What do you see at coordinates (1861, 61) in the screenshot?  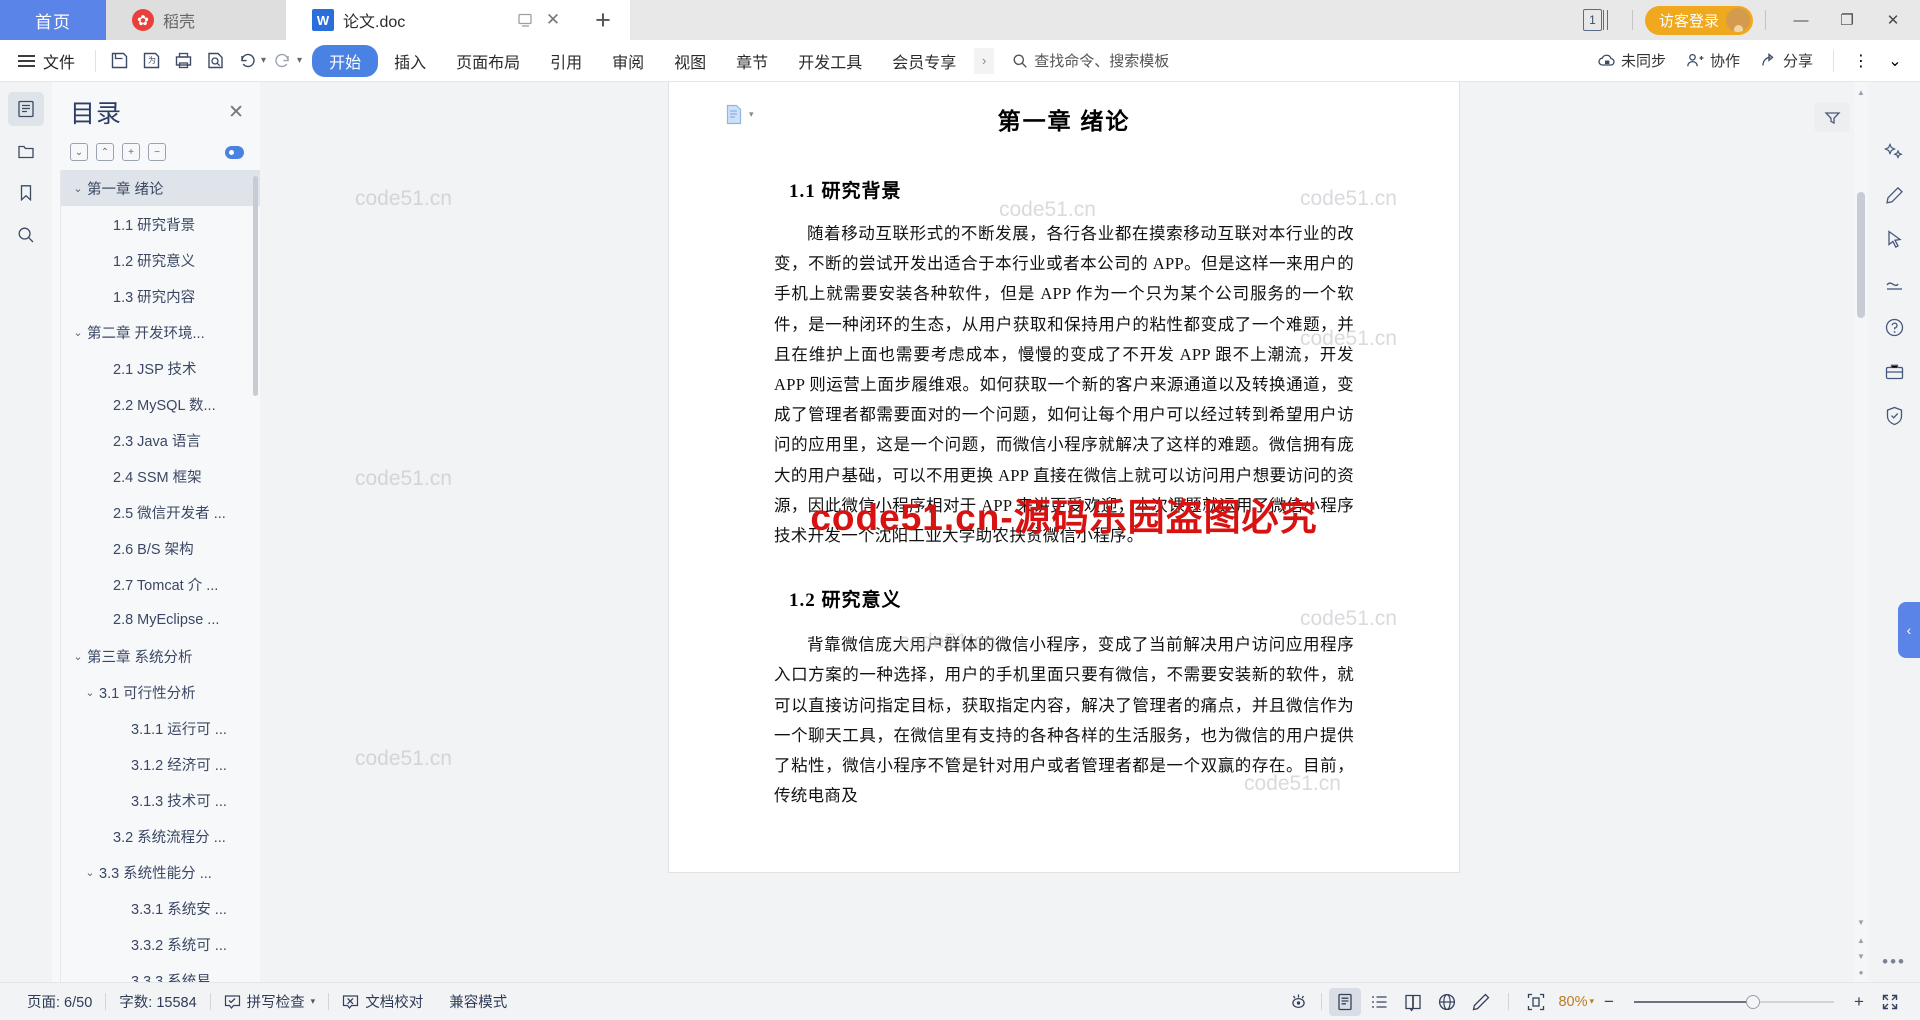 I see `ribbon-overflow-icon: ⋮` at bounding box center [1861, 61].